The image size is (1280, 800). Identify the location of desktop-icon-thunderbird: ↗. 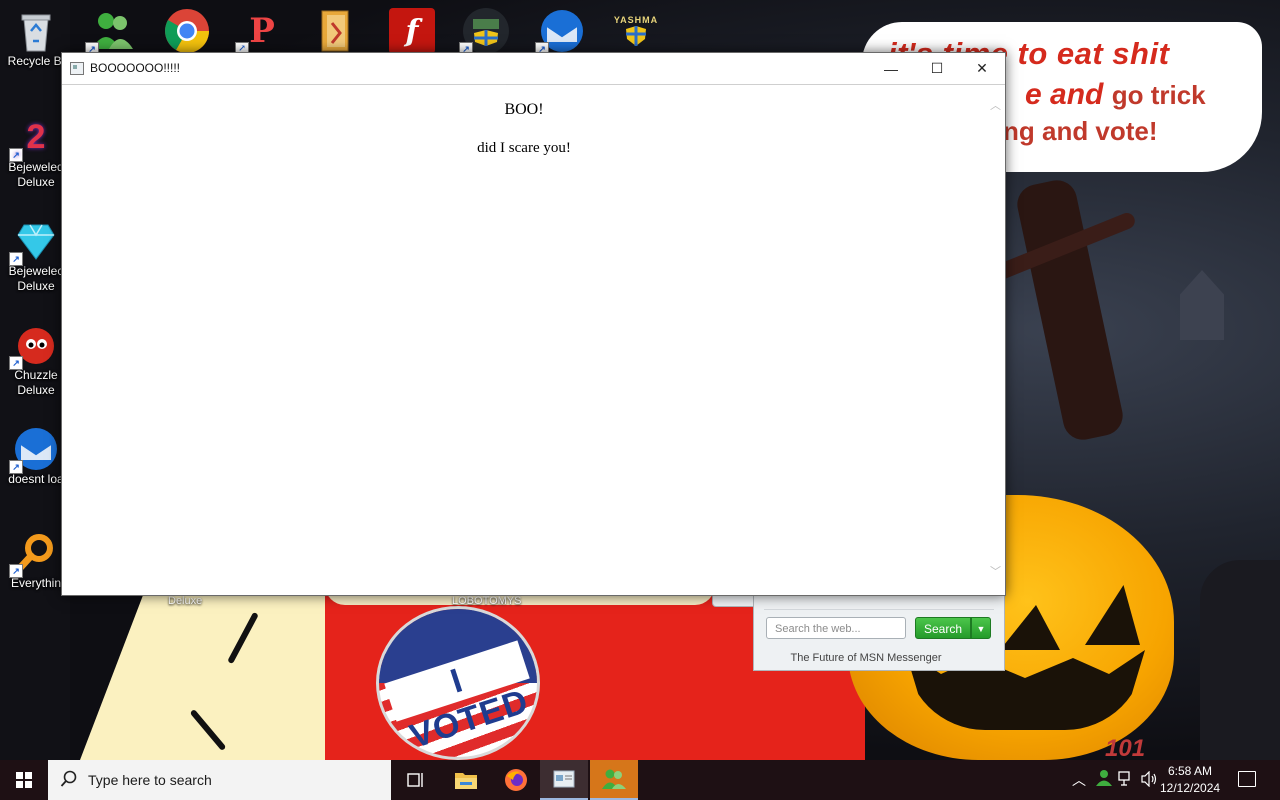
(562, 32).